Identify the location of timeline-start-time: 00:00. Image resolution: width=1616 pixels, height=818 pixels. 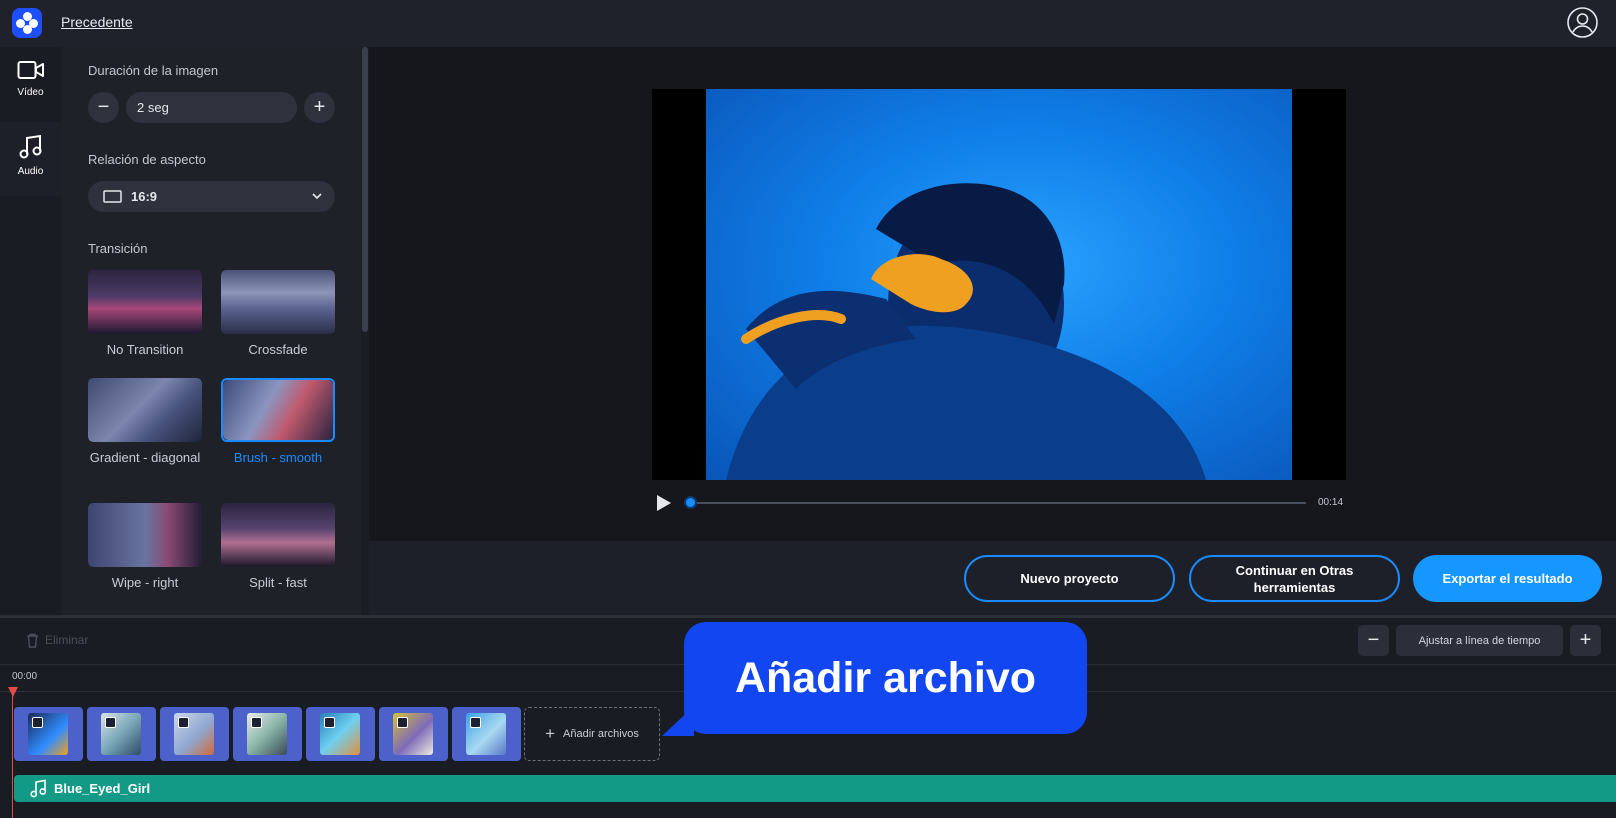
(25, 676).